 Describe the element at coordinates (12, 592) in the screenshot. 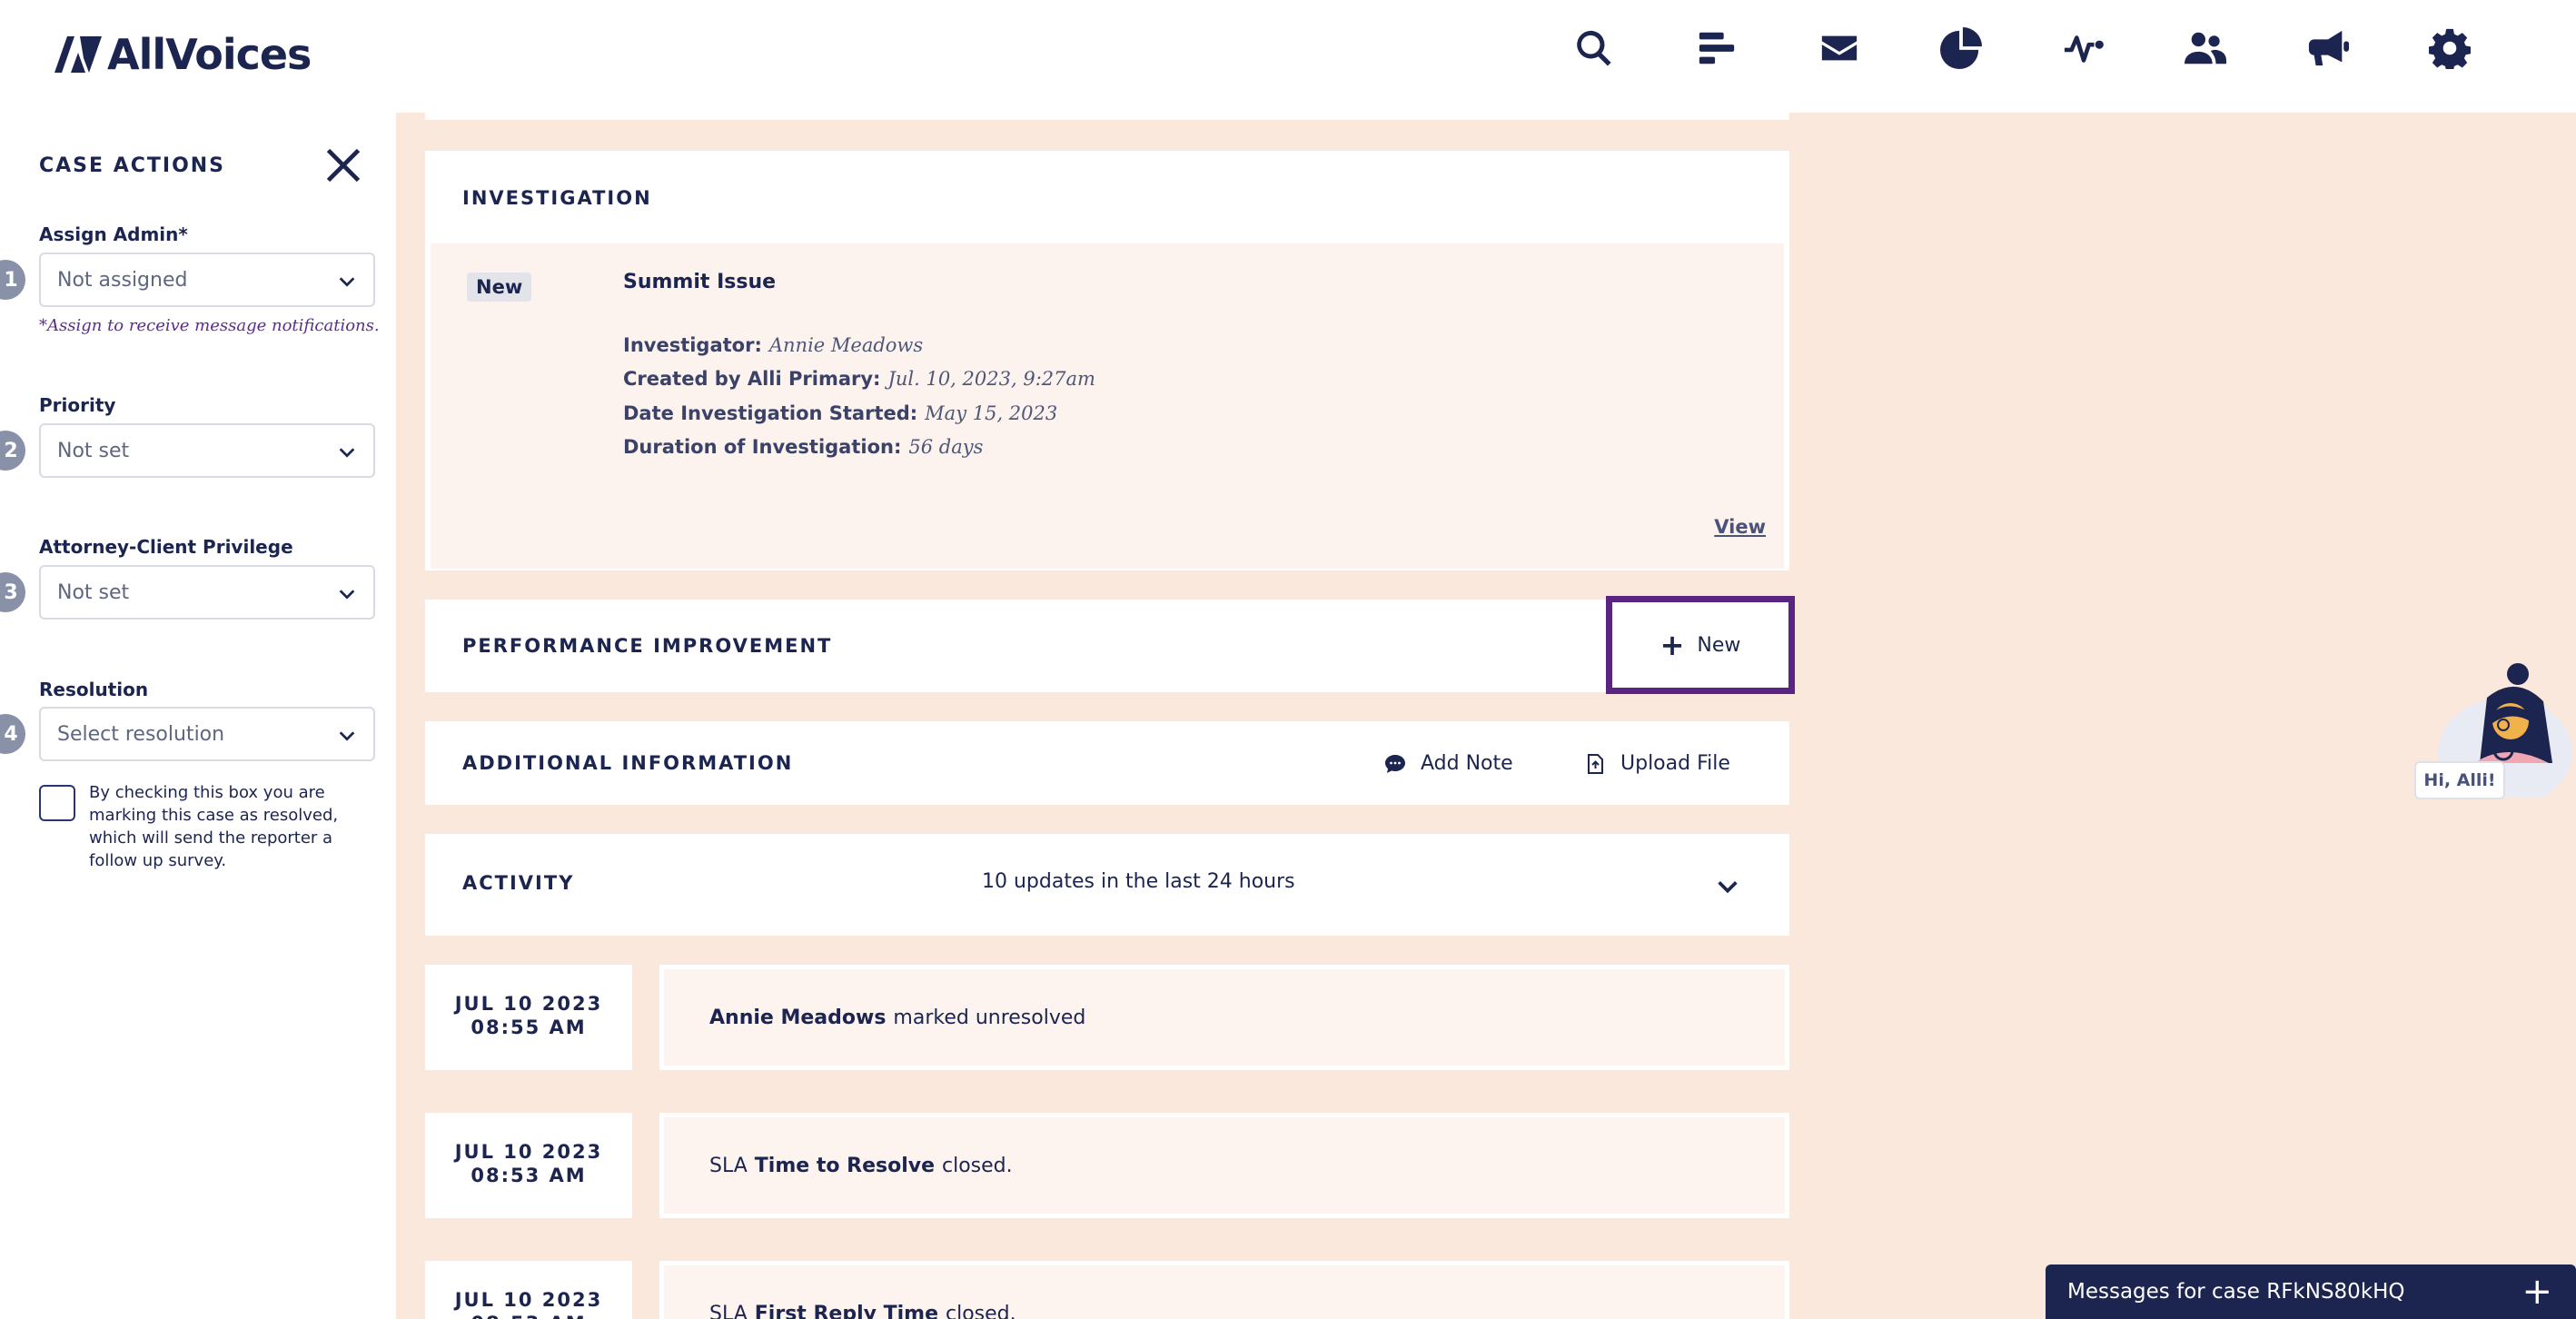

I see `step-badge-3: 3` at that location.